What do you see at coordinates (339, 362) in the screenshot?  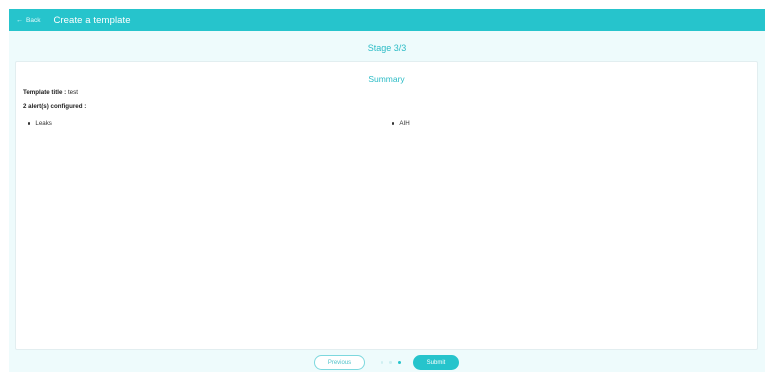 I see `previous-button: Previous` at bounding box center [339, 362].